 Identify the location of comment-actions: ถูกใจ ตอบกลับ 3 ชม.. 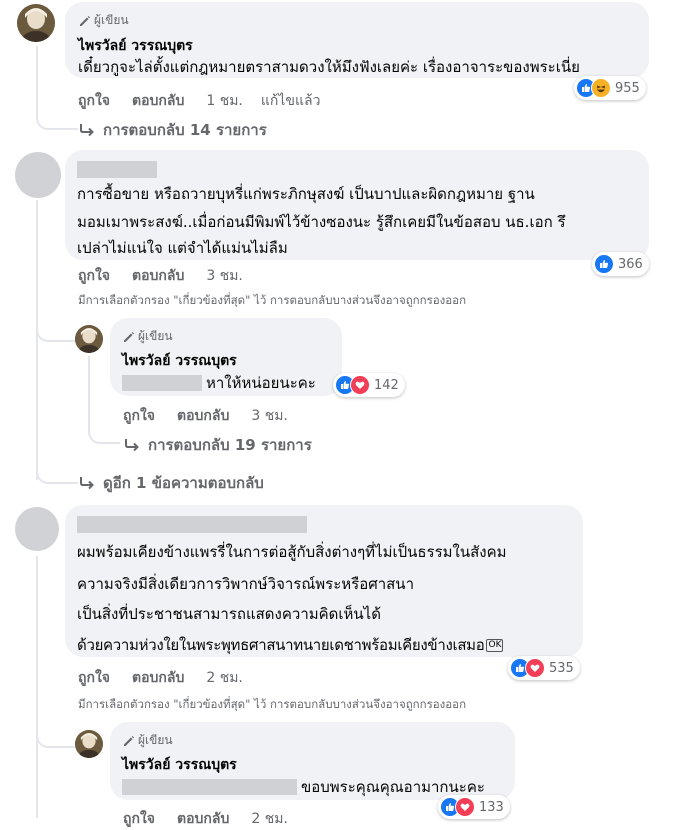
(160, 276).